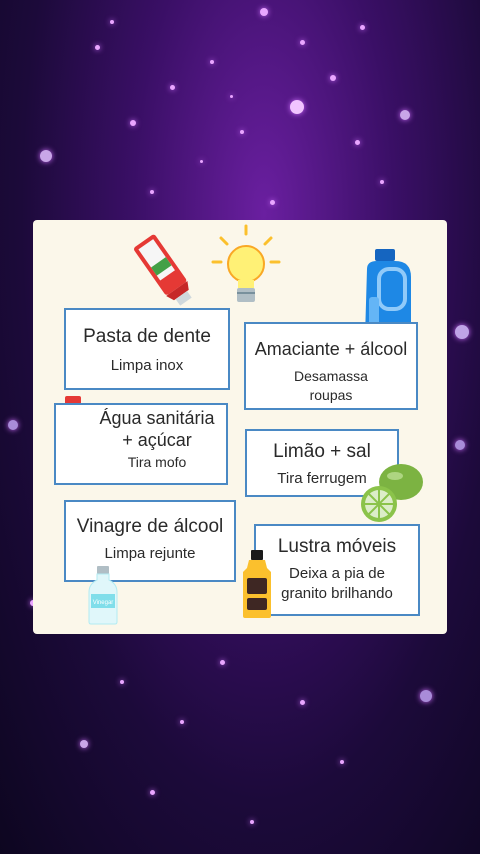 The image size is (480, 854). I want to click on light-bulb-icon, so click(246, 263).